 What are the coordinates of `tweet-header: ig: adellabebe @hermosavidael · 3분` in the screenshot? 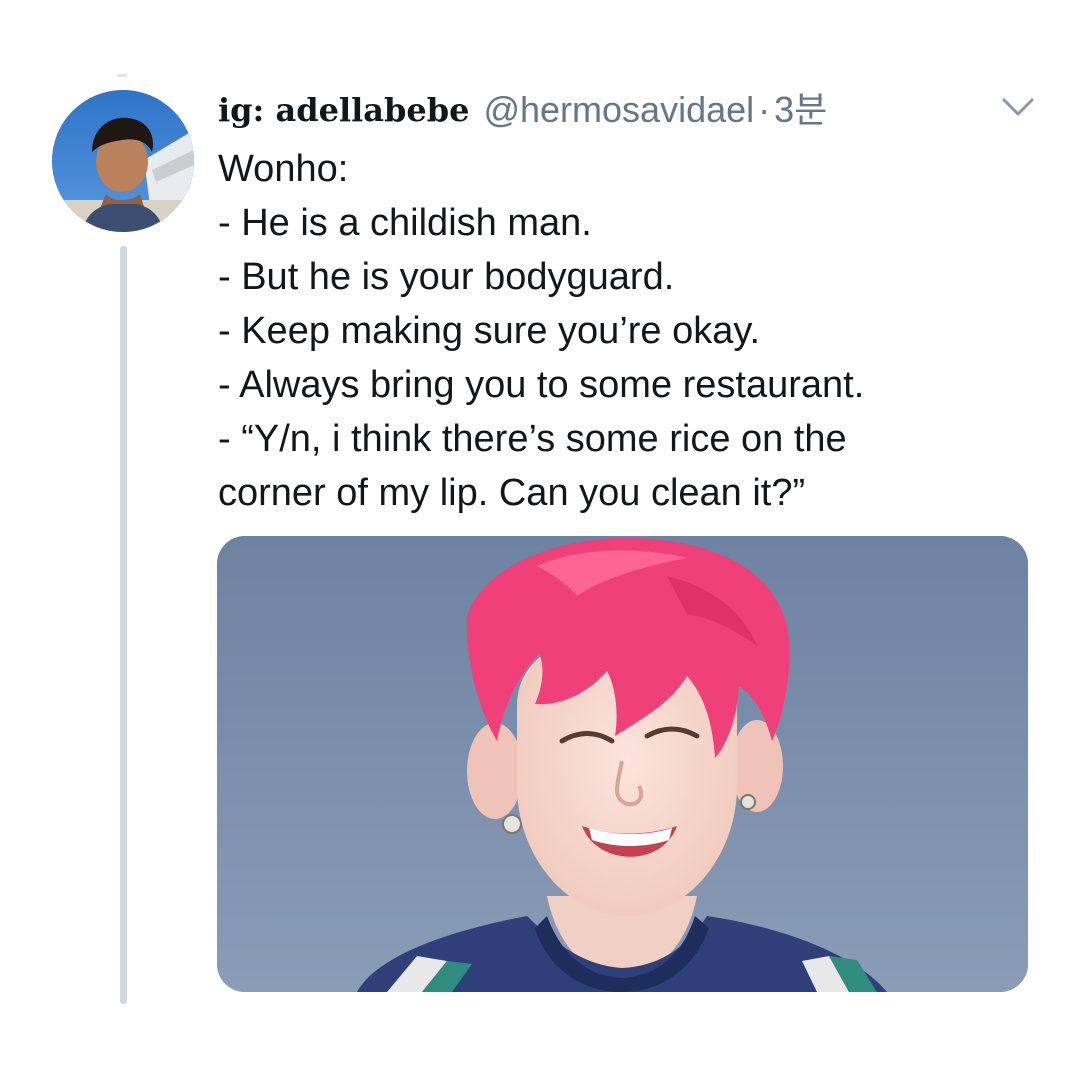 It's located at (522, 110).